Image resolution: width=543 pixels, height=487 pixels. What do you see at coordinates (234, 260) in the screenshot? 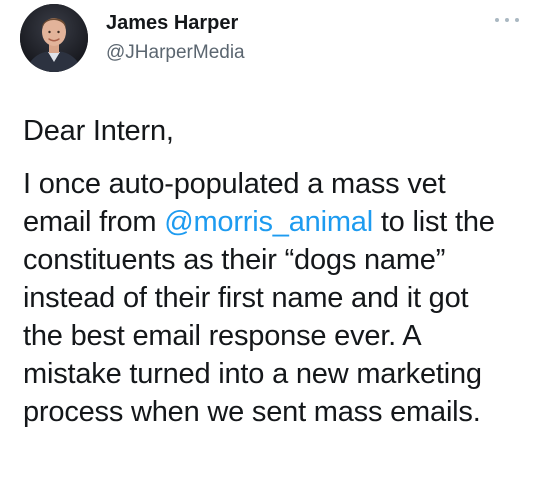
I see `tweet-line: constituents as their “dogs name”` at bounding box center [234, 260].